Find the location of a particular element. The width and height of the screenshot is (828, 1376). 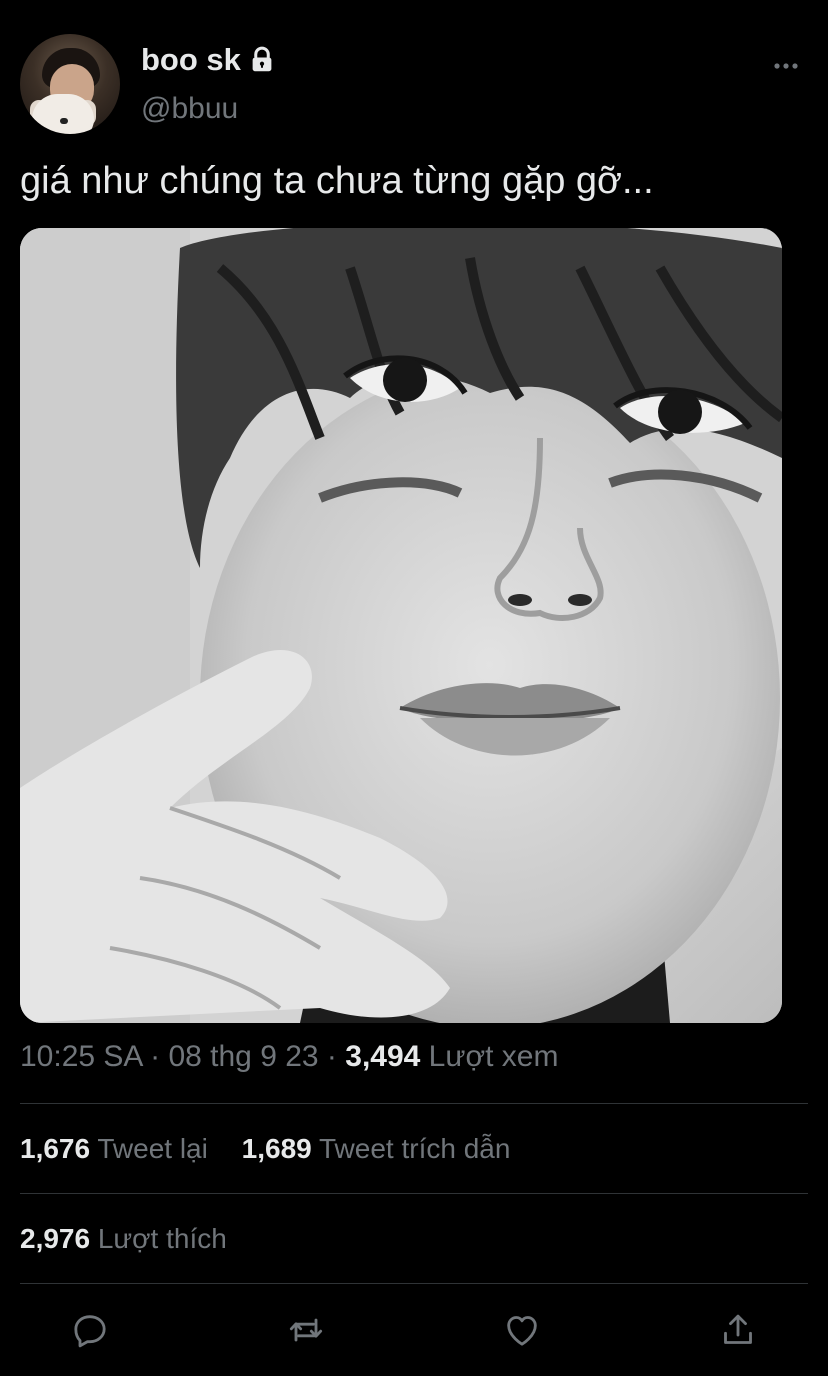

quotes-stat: 1,689 Tweet trích dẫn is located at coordinates (376, 1149).